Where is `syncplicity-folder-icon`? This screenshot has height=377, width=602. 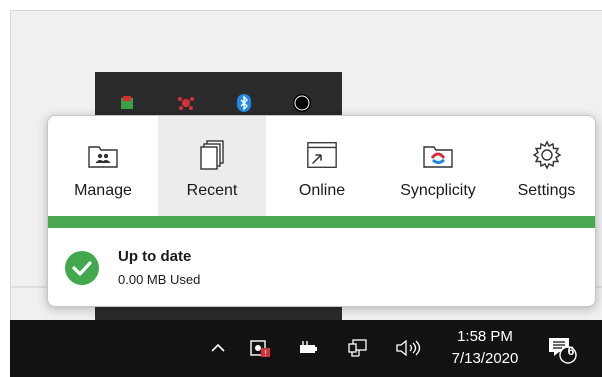
syncplicity-folder-icon is located at coordinates (438, 155).